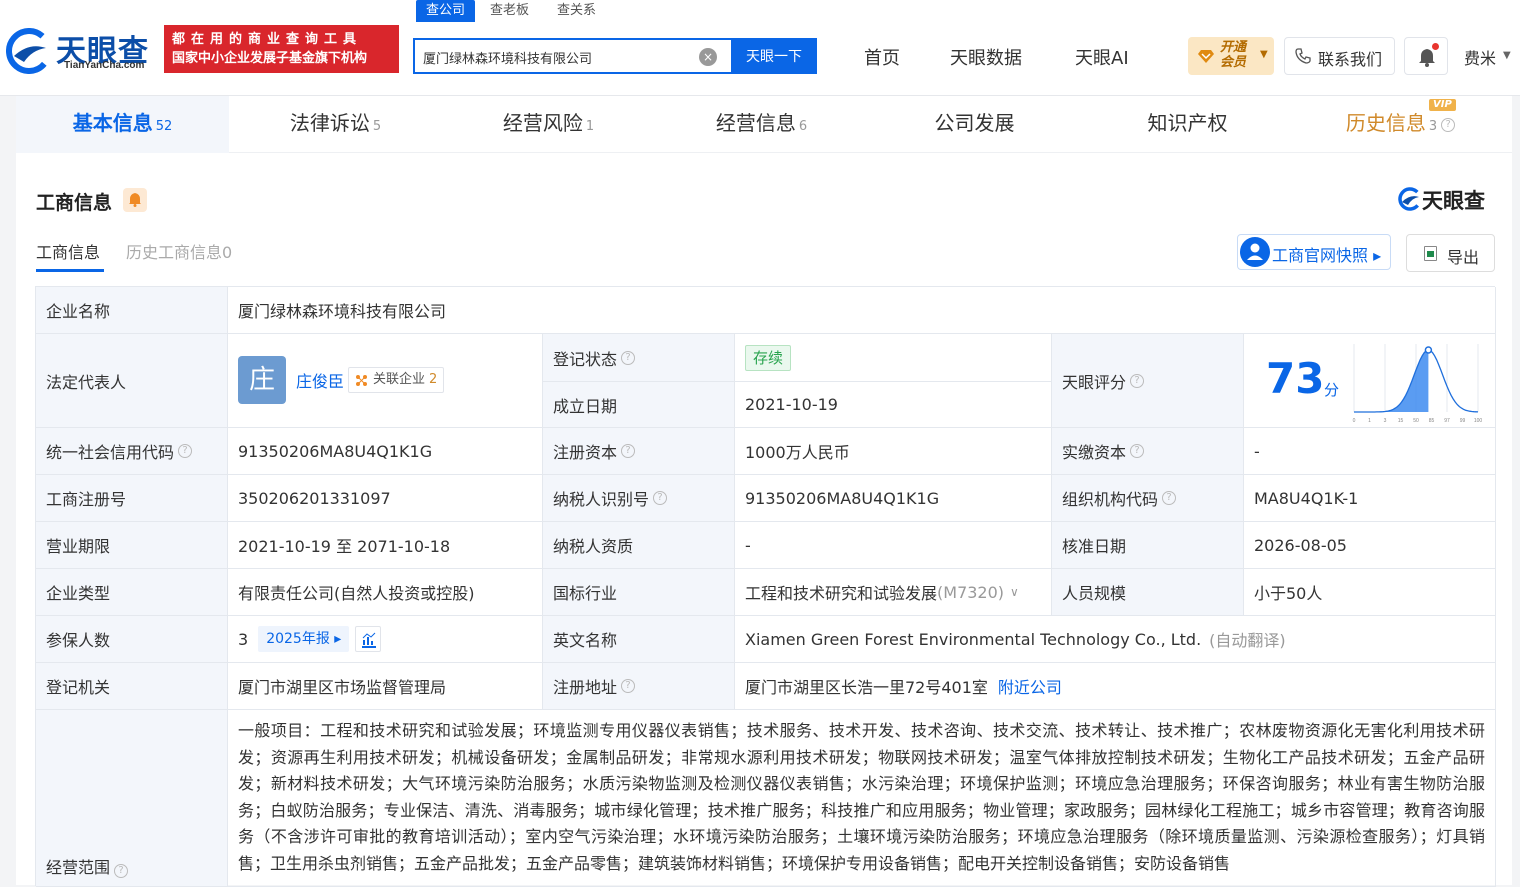  Describe the element at coordinates (1327, 255) in the screenshot. I see `snapshot-label: 工商官网快照 ▸` at that location.